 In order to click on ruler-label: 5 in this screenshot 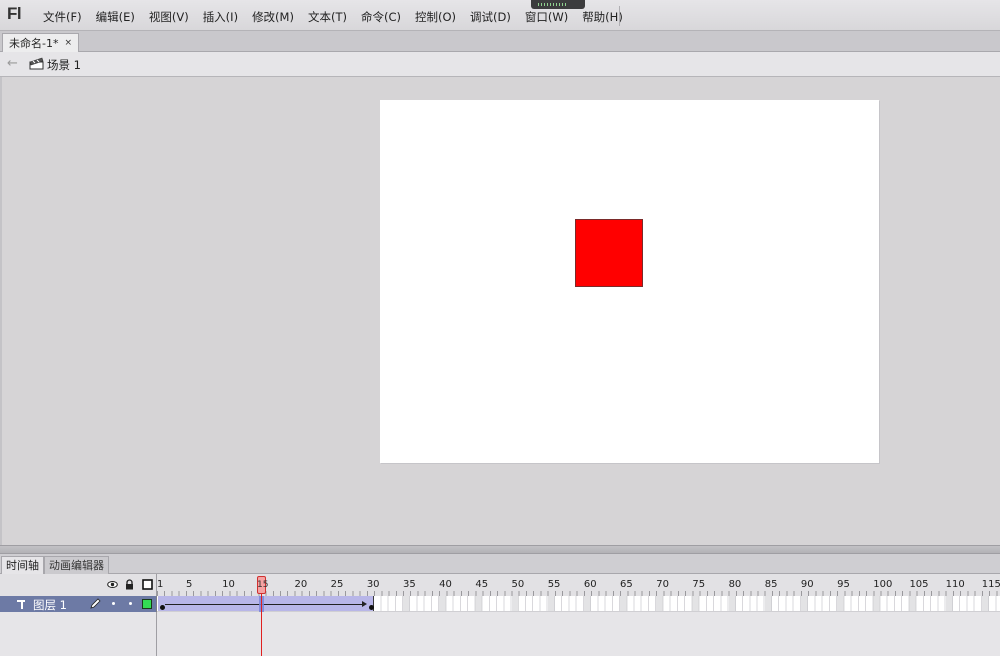, I will do `click(189, 584)`.